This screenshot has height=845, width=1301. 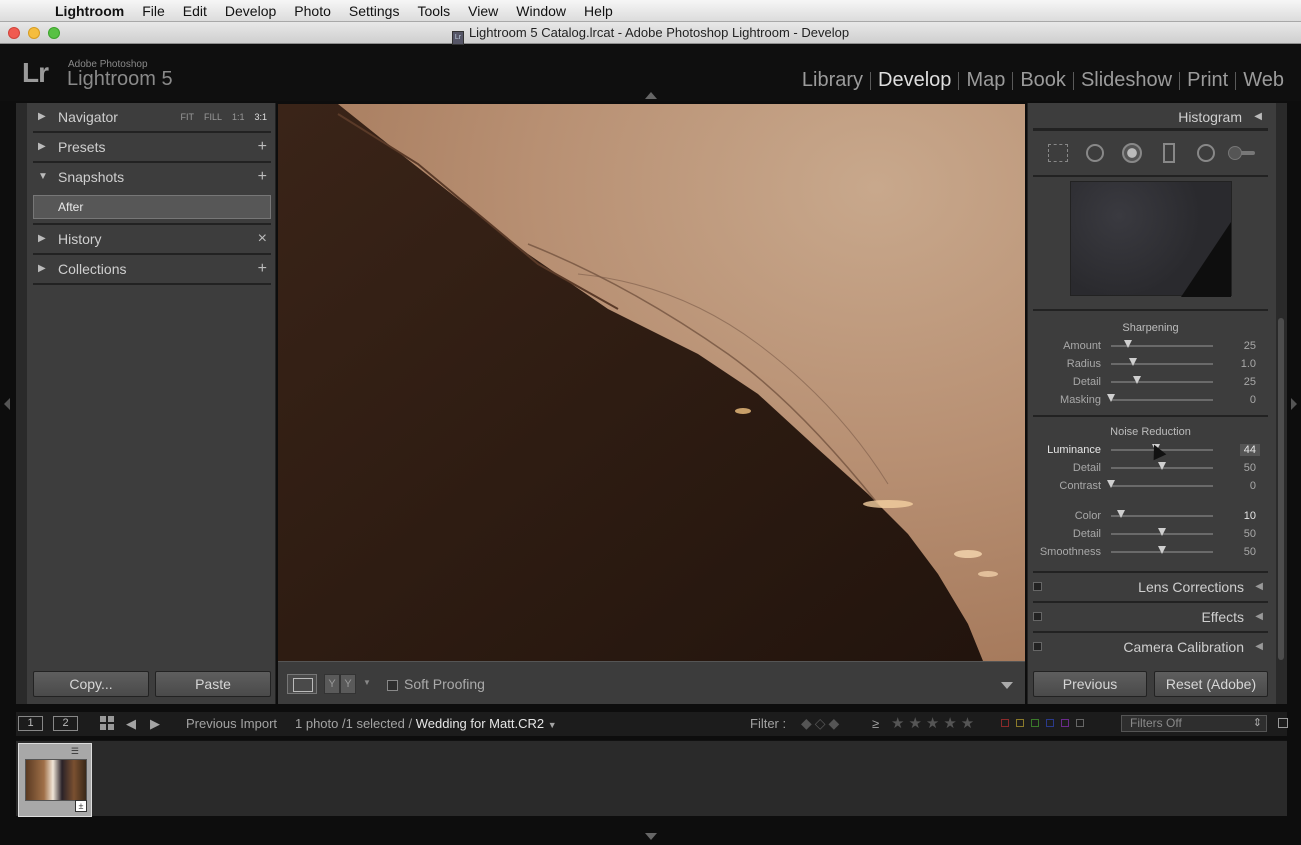 I want to click on collapse-bottom-panel-icon, so click(x=651, y=836).